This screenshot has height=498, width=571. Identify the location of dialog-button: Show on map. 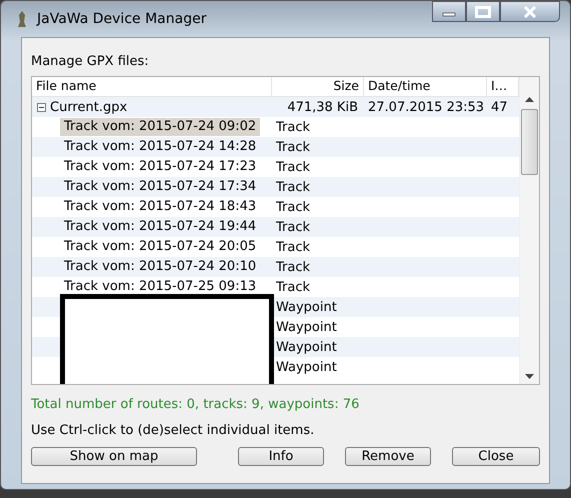
(114, 456).